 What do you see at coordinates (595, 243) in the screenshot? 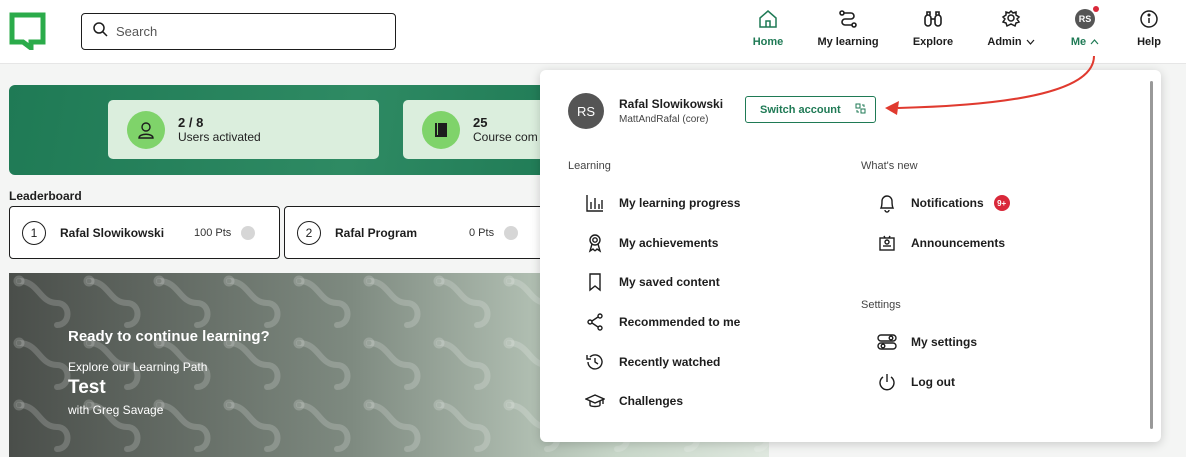
I see `award-icon` at bounding box center [595, 243].